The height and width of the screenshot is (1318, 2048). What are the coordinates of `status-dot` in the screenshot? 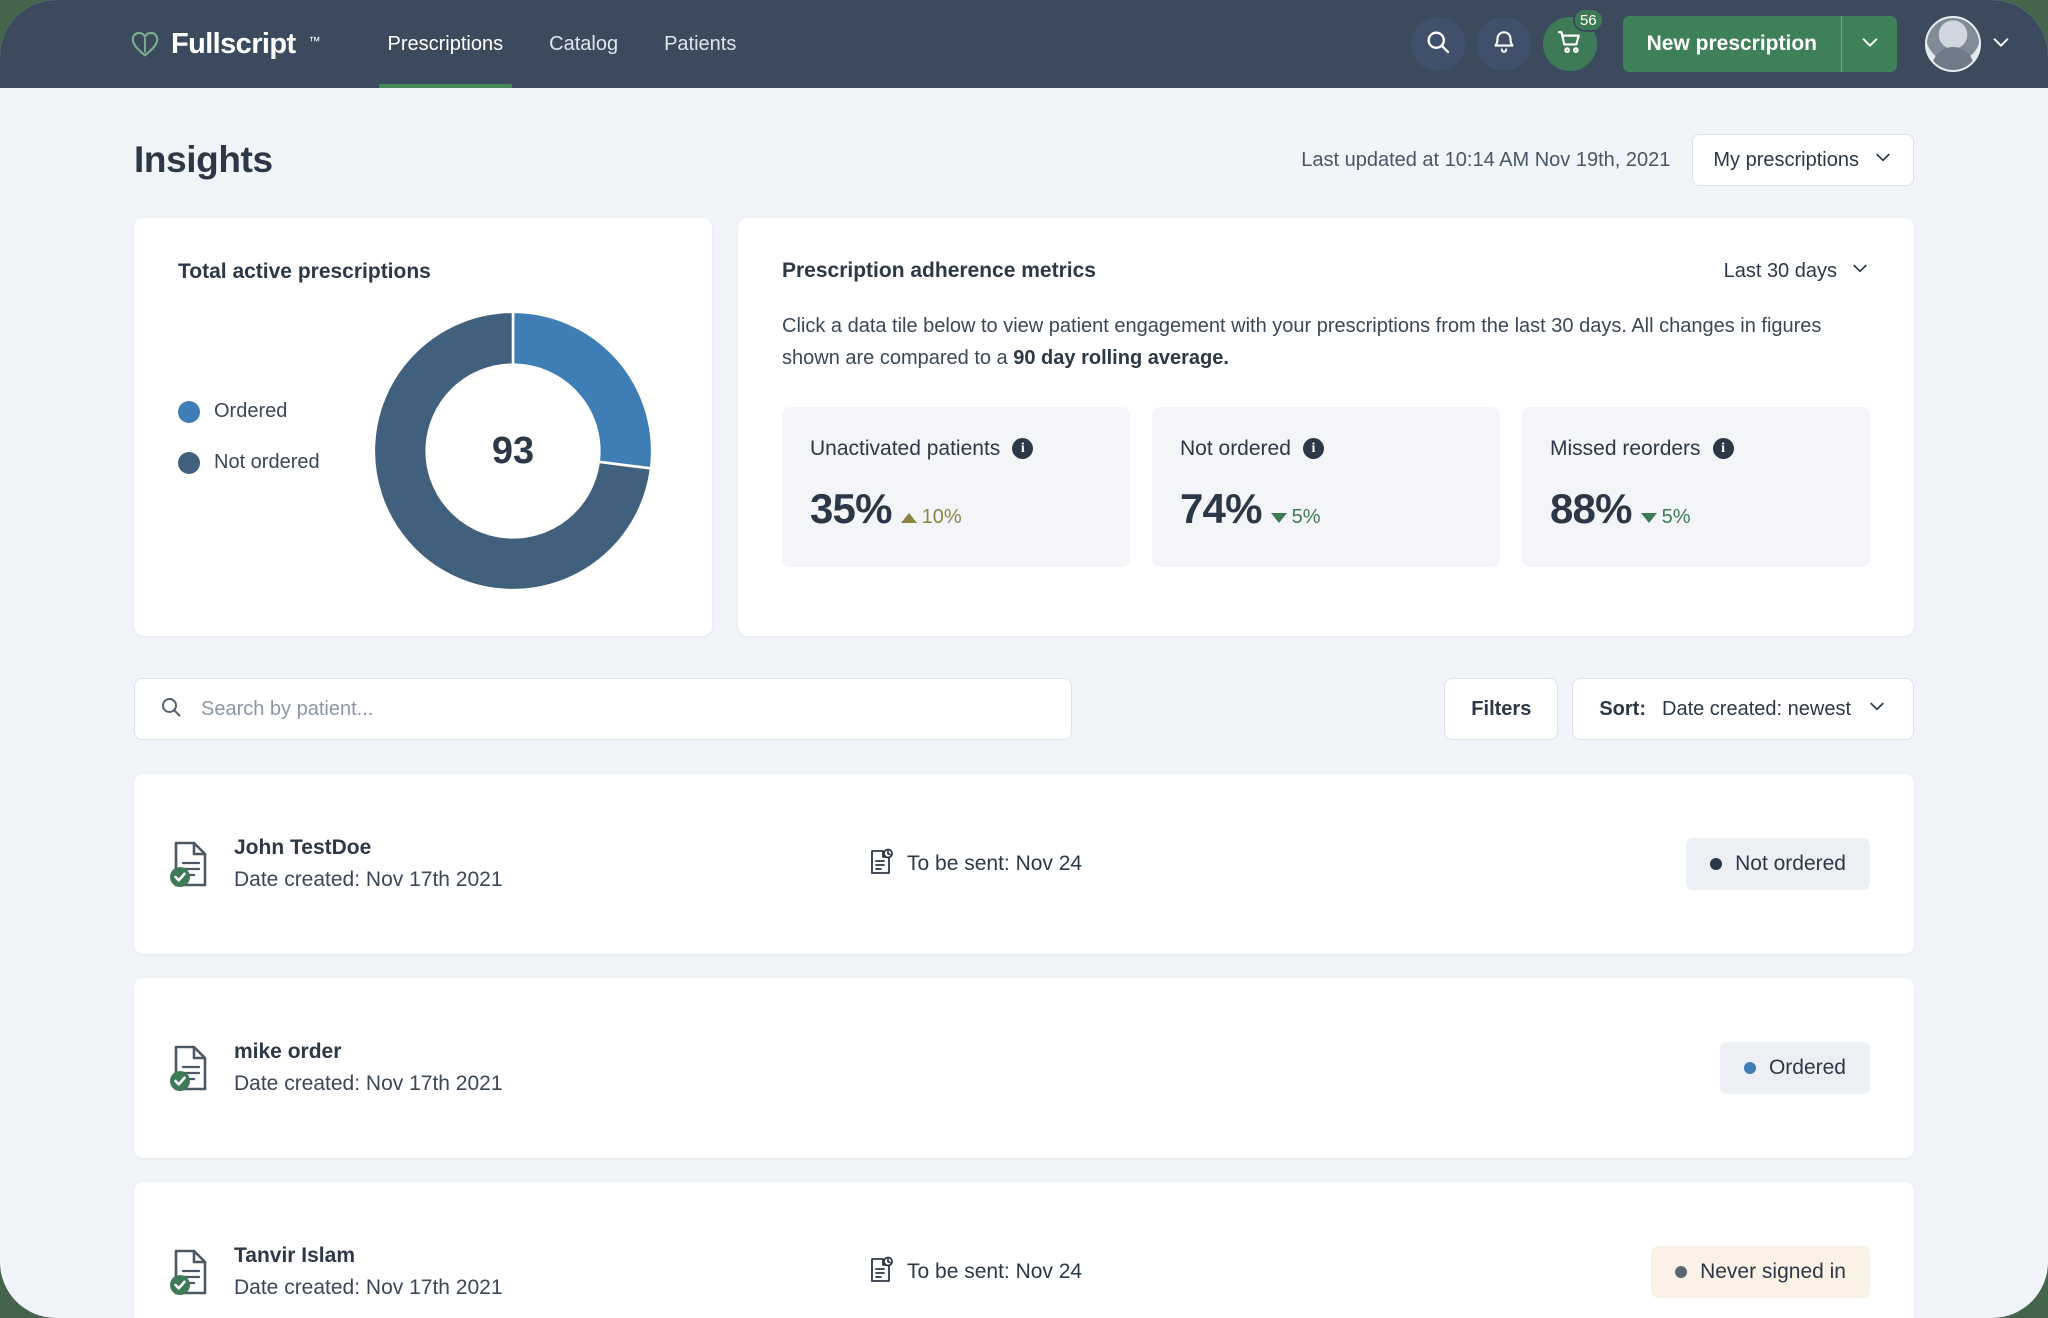 It's located at (1681, 1272).